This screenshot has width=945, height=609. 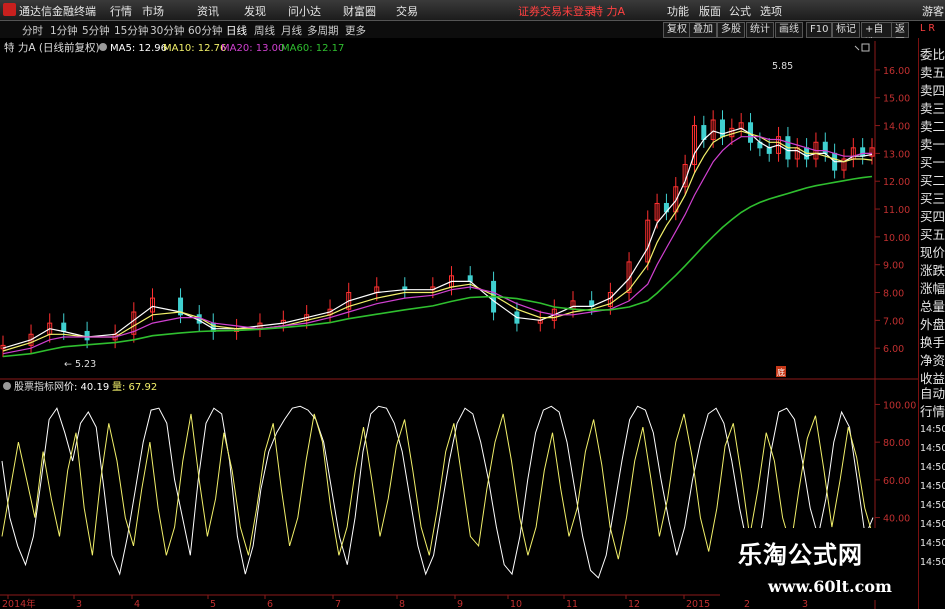 I want to click on indicator-tick-label: 100.00, so click(x=899, y=405).